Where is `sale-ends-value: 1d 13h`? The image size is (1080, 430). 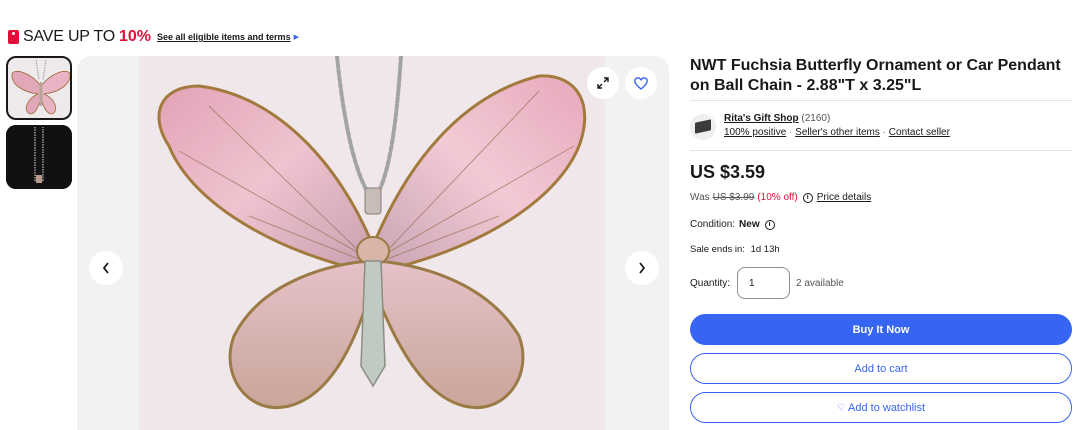
sale-ends-value: 1d 13h is located at coordinates (765, 249).